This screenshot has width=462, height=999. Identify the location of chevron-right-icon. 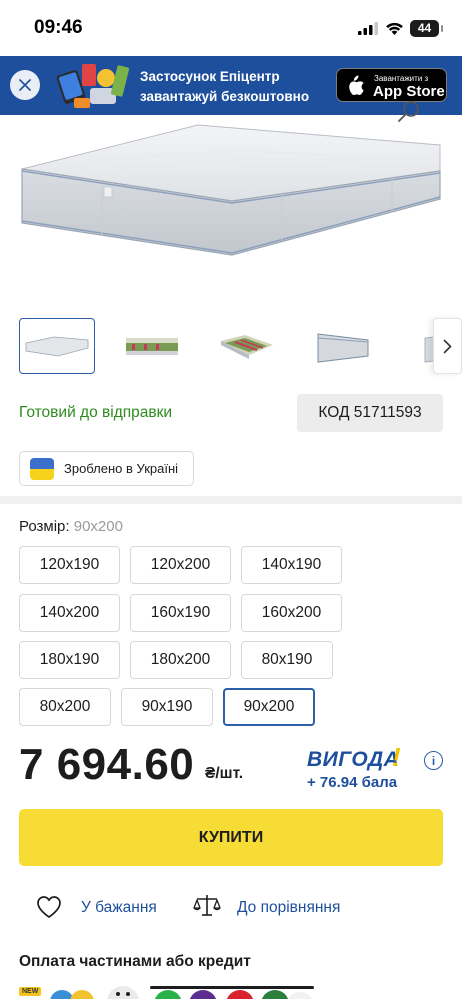
(447, 346).